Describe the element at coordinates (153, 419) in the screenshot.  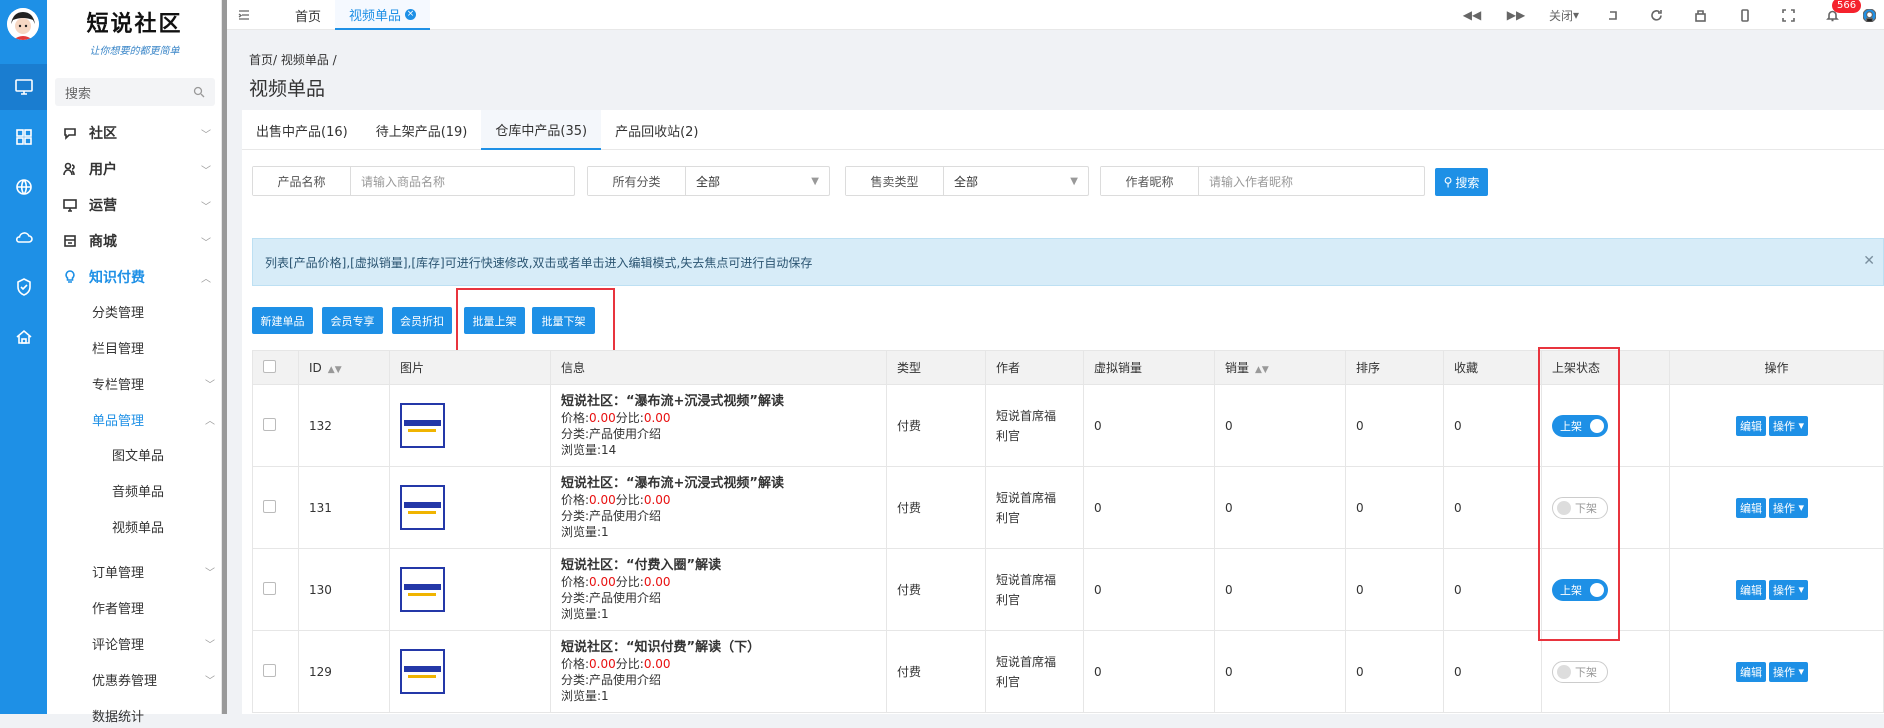
I see `sidebar-subitem: 单品管理 ︿` at that location.